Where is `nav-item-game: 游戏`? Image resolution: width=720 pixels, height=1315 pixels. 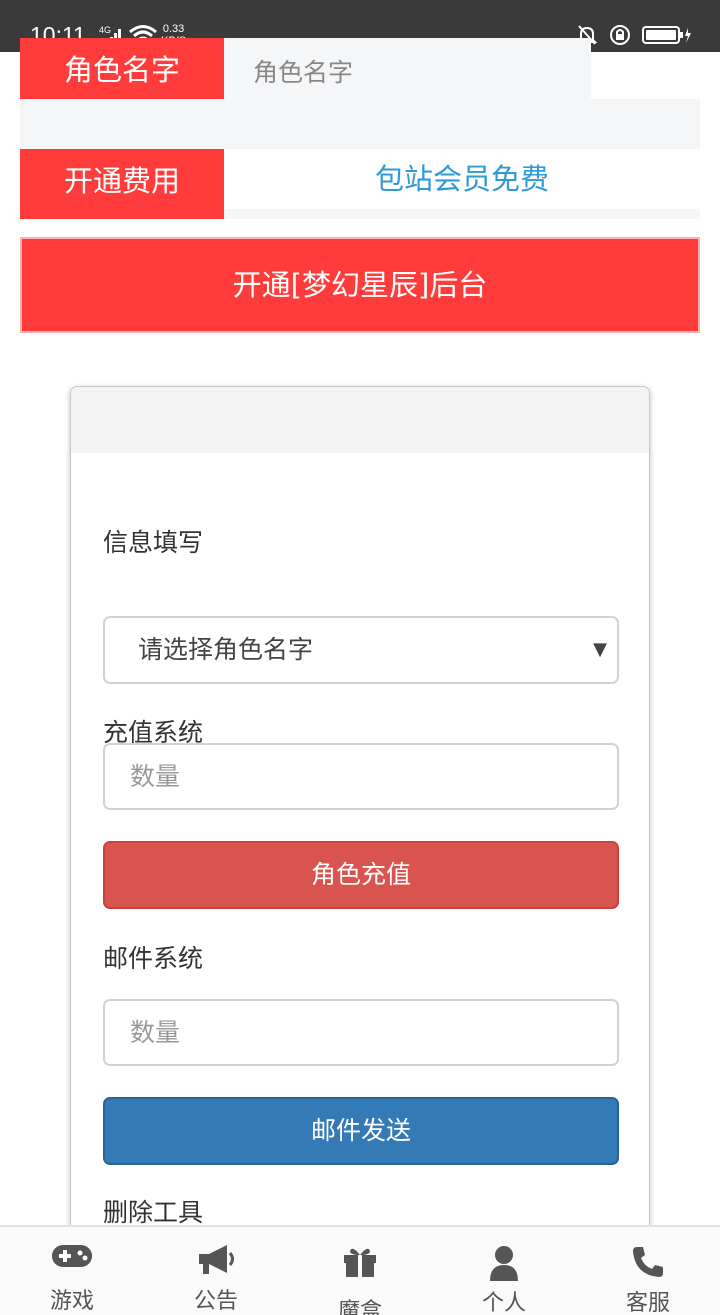
nav-item-game: 游戏 is located at coordinates (72, 1271).